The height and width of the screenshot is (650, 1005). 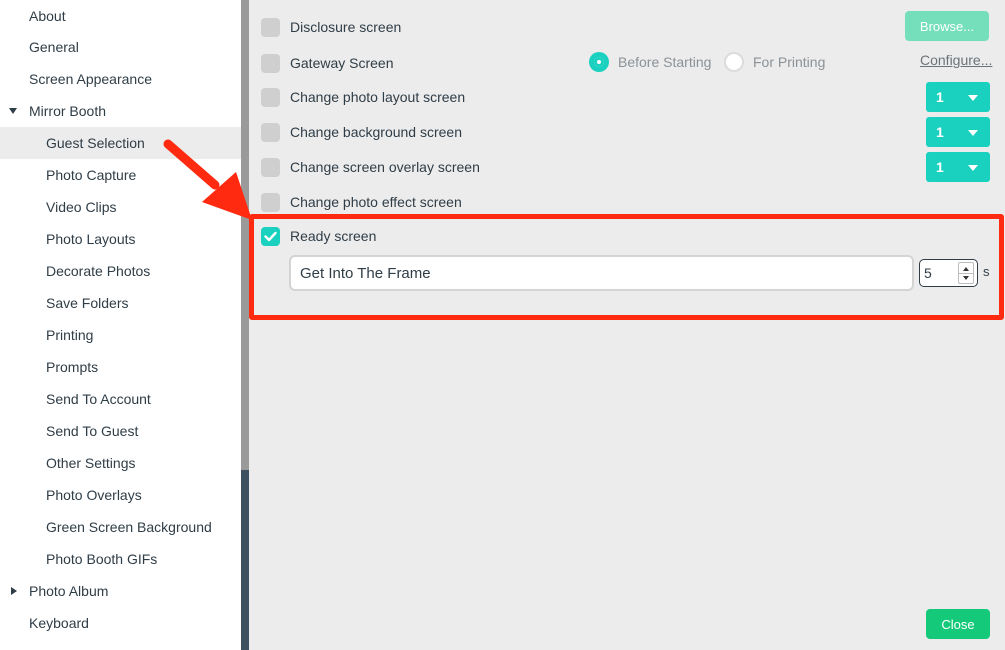 What do you see at coordinates (270, 167) in the screenshot?
I see `overlay-screen-checkbox` at bounding box center [270, 167].